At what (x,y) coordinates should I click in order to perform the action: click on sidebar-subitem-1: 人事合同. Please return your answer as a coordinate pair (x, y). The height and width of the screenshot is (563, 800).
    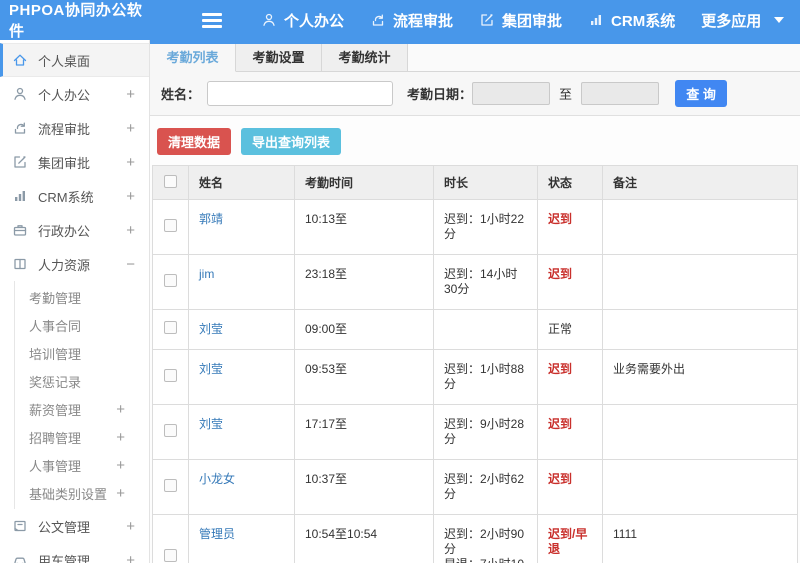
    Looking at the image, I should click on (82, 325).